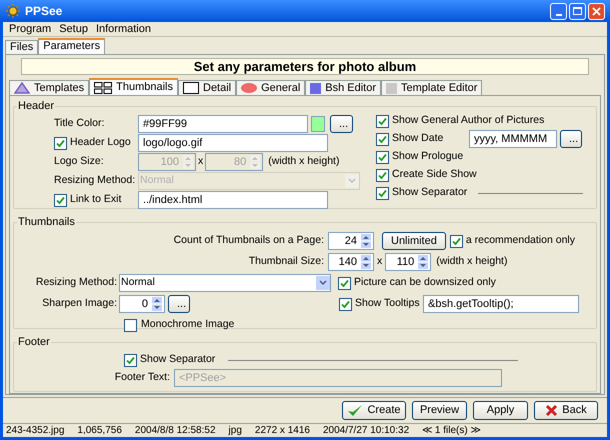  What do you see at coordinates (366, 431) in the screenshot?
I see `status-text: 2004/7/27 10:10:32` at bounding box center [366, 431].